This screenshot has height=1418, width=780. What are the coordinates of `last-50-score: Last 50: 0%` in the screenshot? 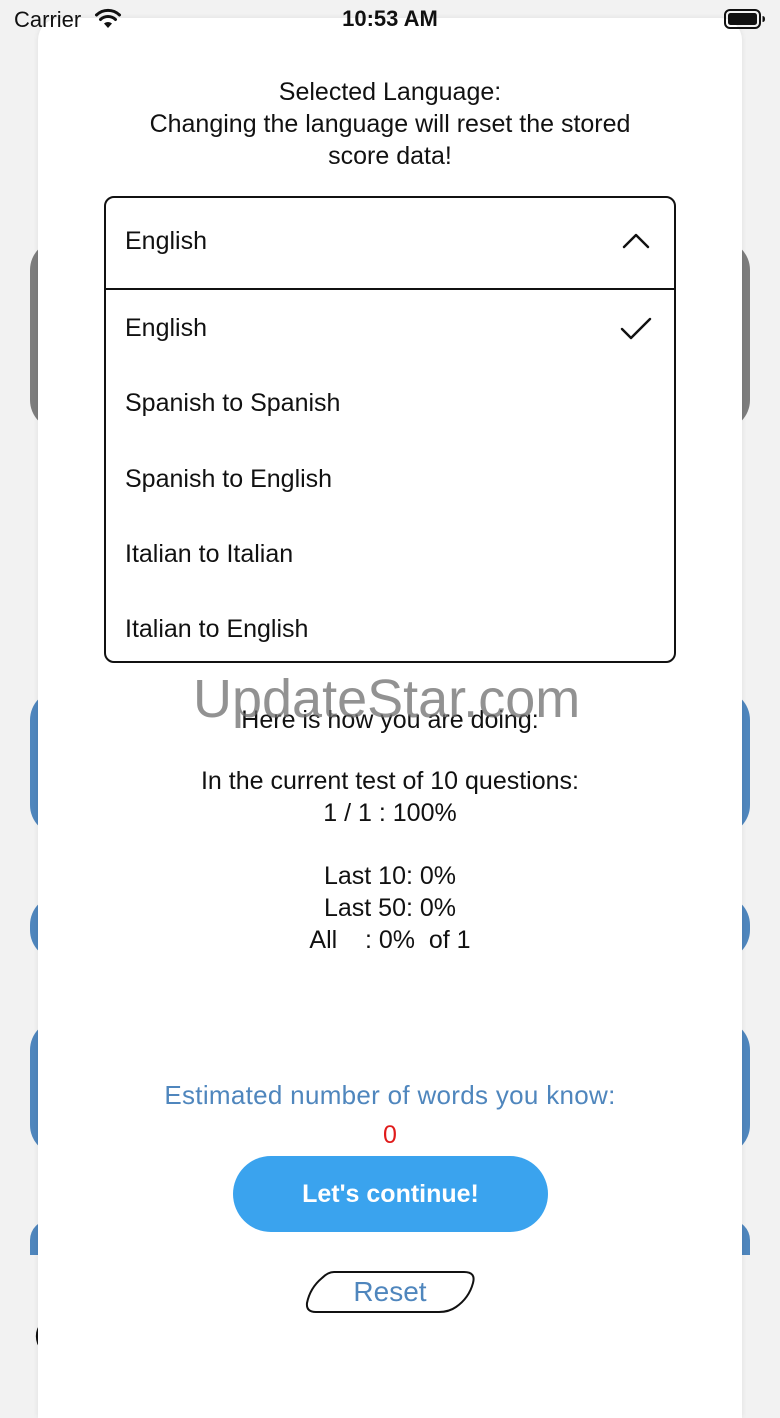 It's located at (390, 908).